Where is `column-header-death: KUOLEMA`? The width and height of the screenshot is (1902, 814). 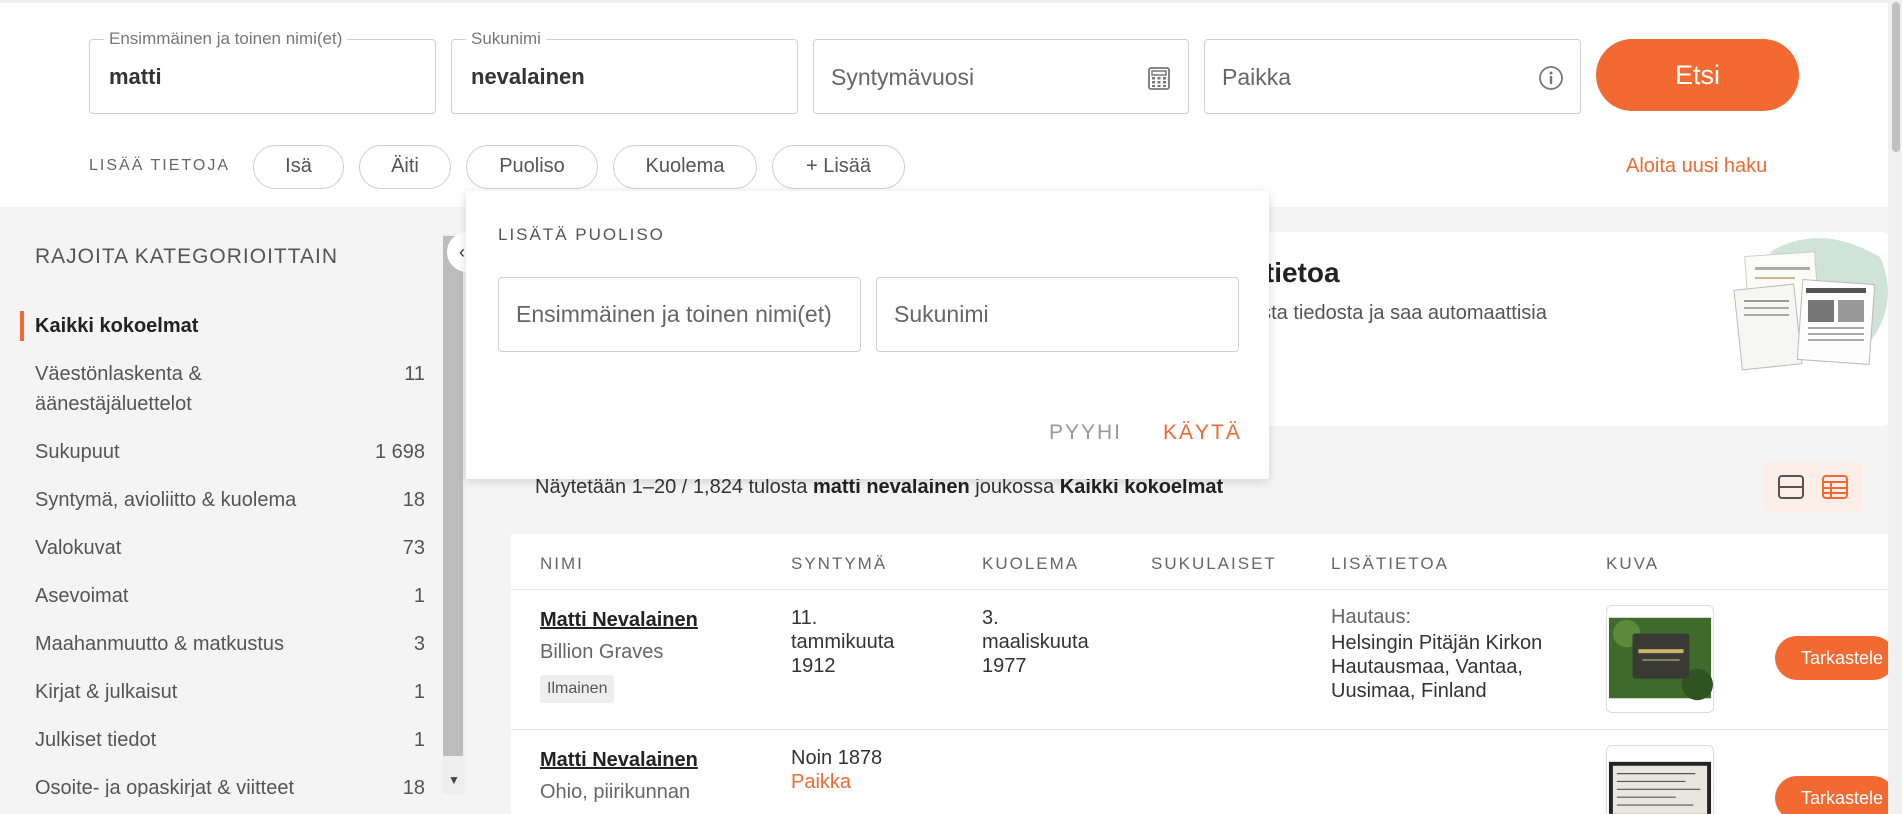 column-header-death: KUOLEMA is located at coordinates (1031, 563).